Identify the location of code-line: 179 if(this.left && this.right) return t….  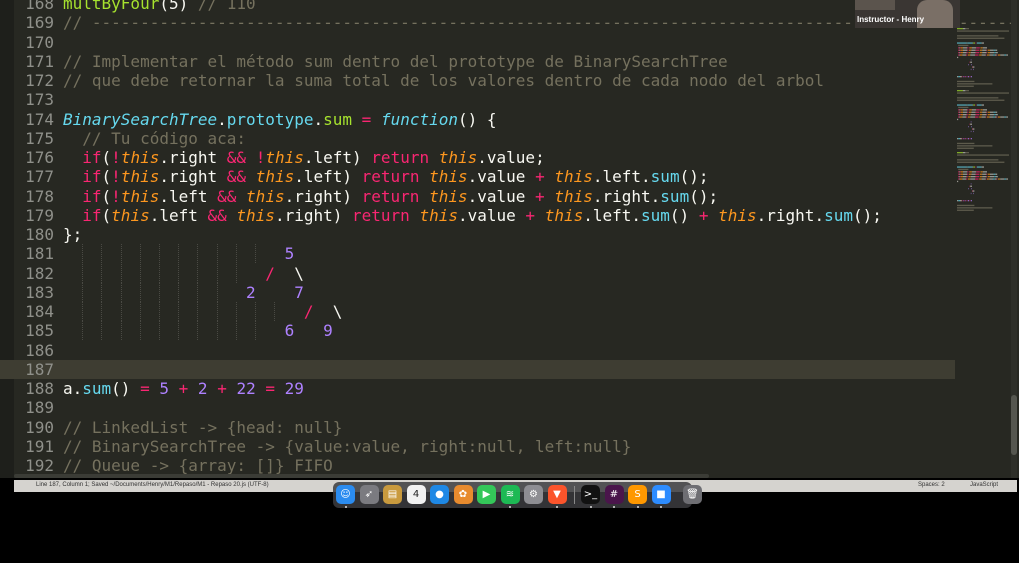
(477, 215).